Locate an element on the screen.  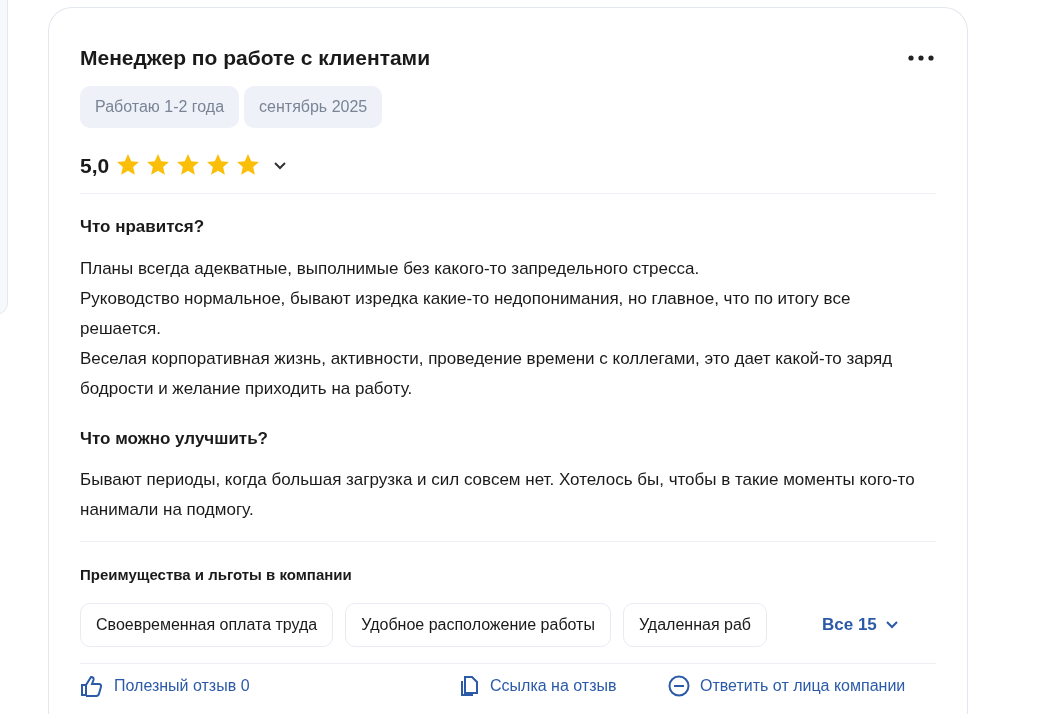
review-title: Менеджер по работе с клиентами is located at coordinates (255, 58).